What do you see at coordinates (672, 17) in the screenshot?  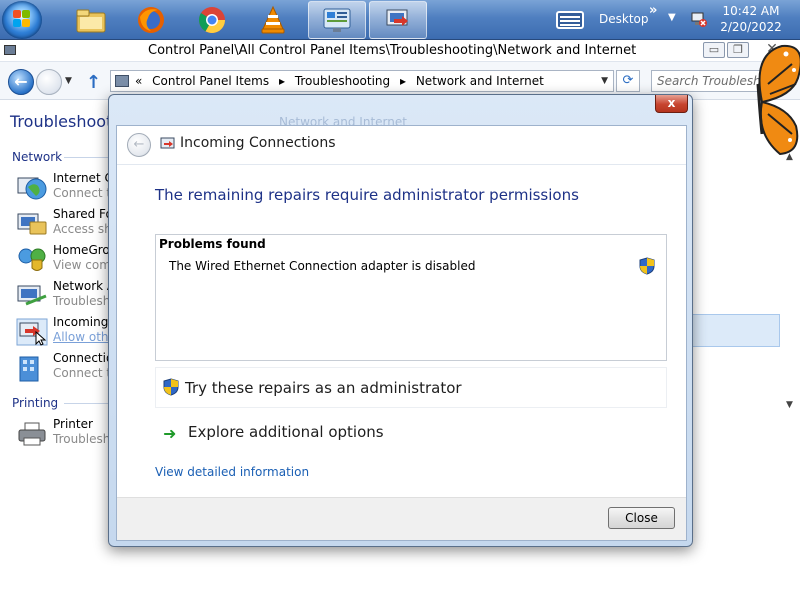 I see `show-hidden-icons-icon: ▼` at bounding box center [672, 17].